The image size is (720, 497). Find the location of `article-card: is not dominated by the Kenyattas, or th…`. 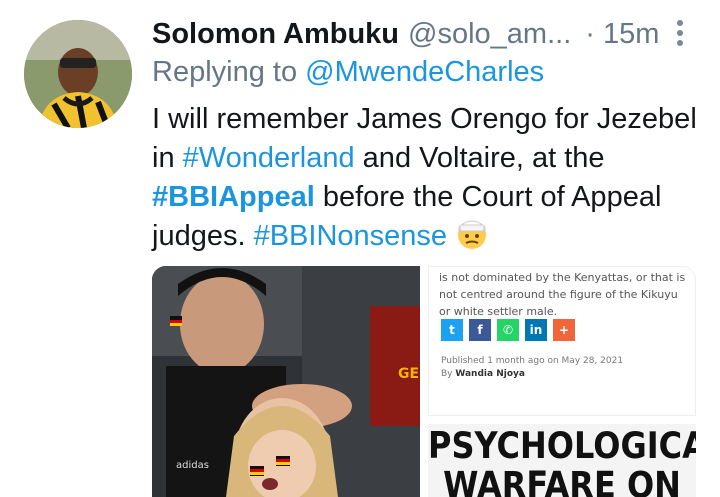

article-card: is not dominated by the Kenyattas, or th… is located at coordinates (562, 341).